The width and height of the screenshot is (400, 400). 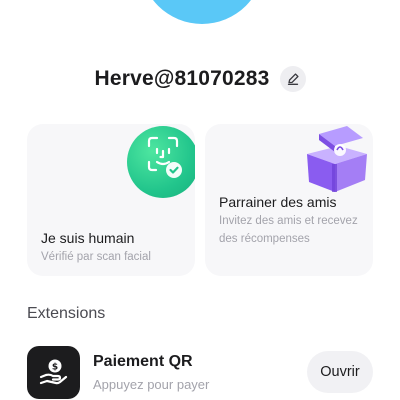 I want to click on extension-item-qr-payment: $ Paiement QR Appuyez pour payer Ouvrir, so click(x=200, y=373).